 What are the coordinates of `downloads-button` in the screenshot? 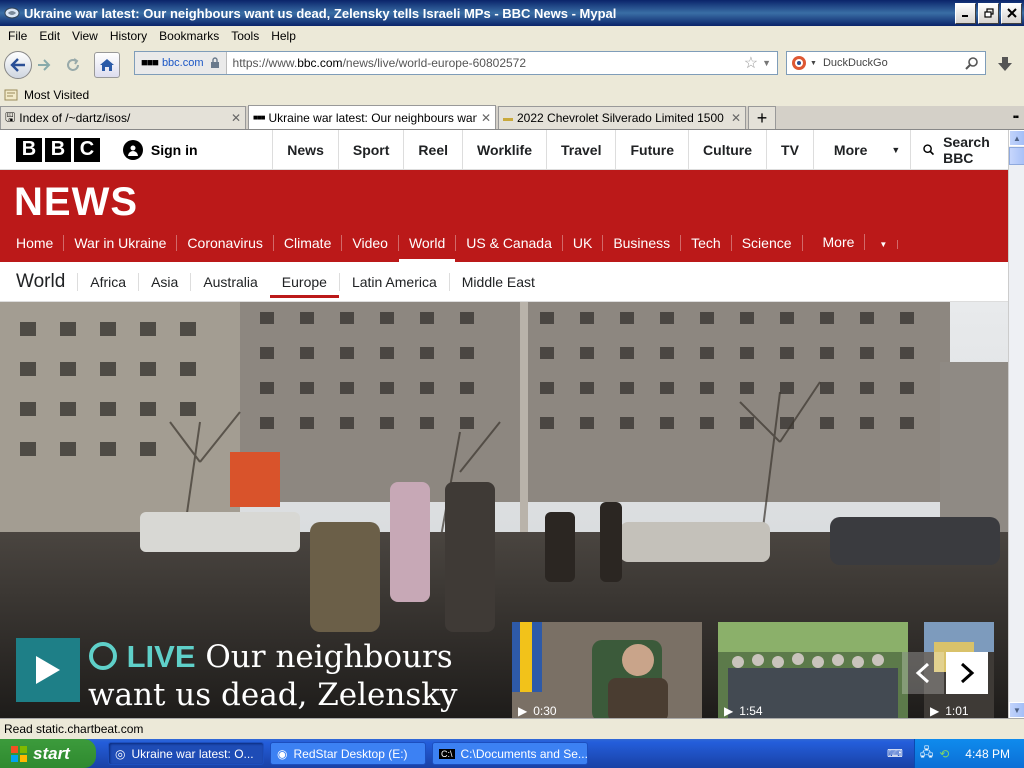 It's located at (1005, 64).